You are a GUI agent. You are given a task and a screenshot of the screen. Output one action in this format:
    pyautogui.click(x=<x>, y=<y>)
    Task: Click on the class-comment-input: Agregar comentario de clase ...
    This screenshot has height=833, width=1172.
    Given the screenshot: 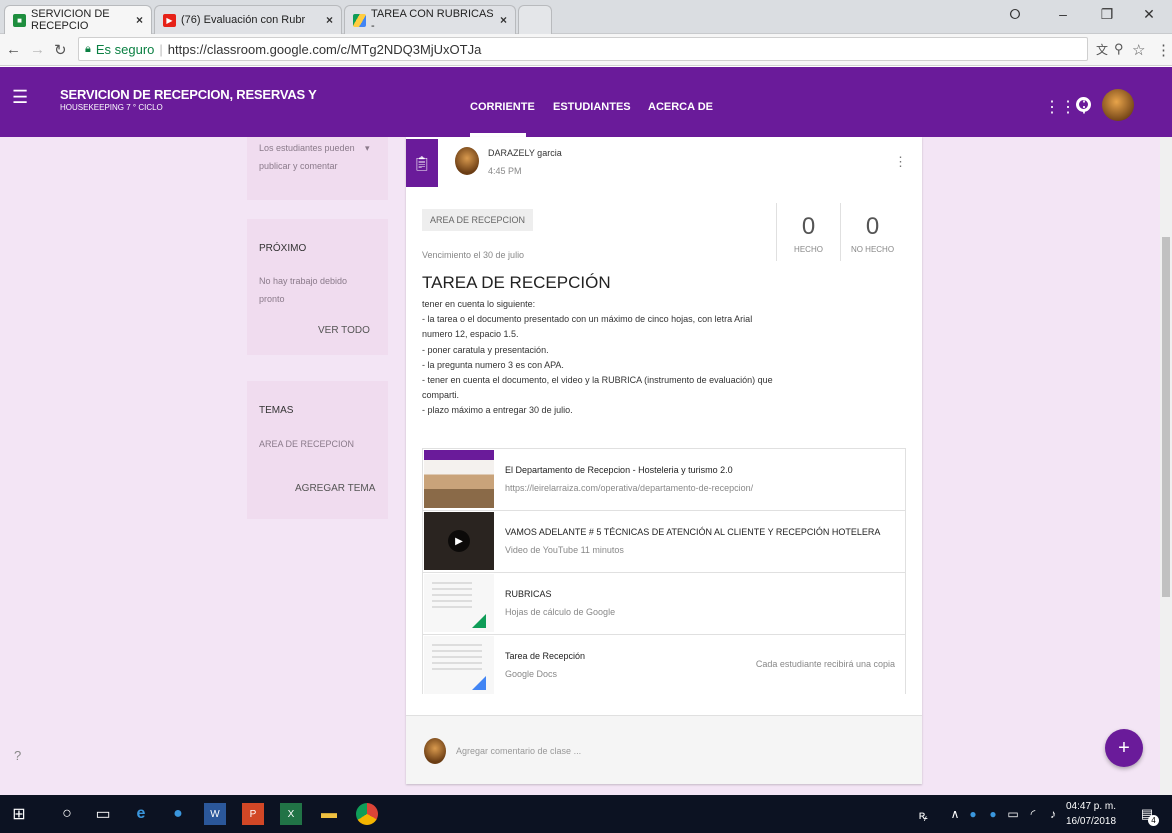 What is the action you would take?
    pyautogui.click(x=518, y=751)
    